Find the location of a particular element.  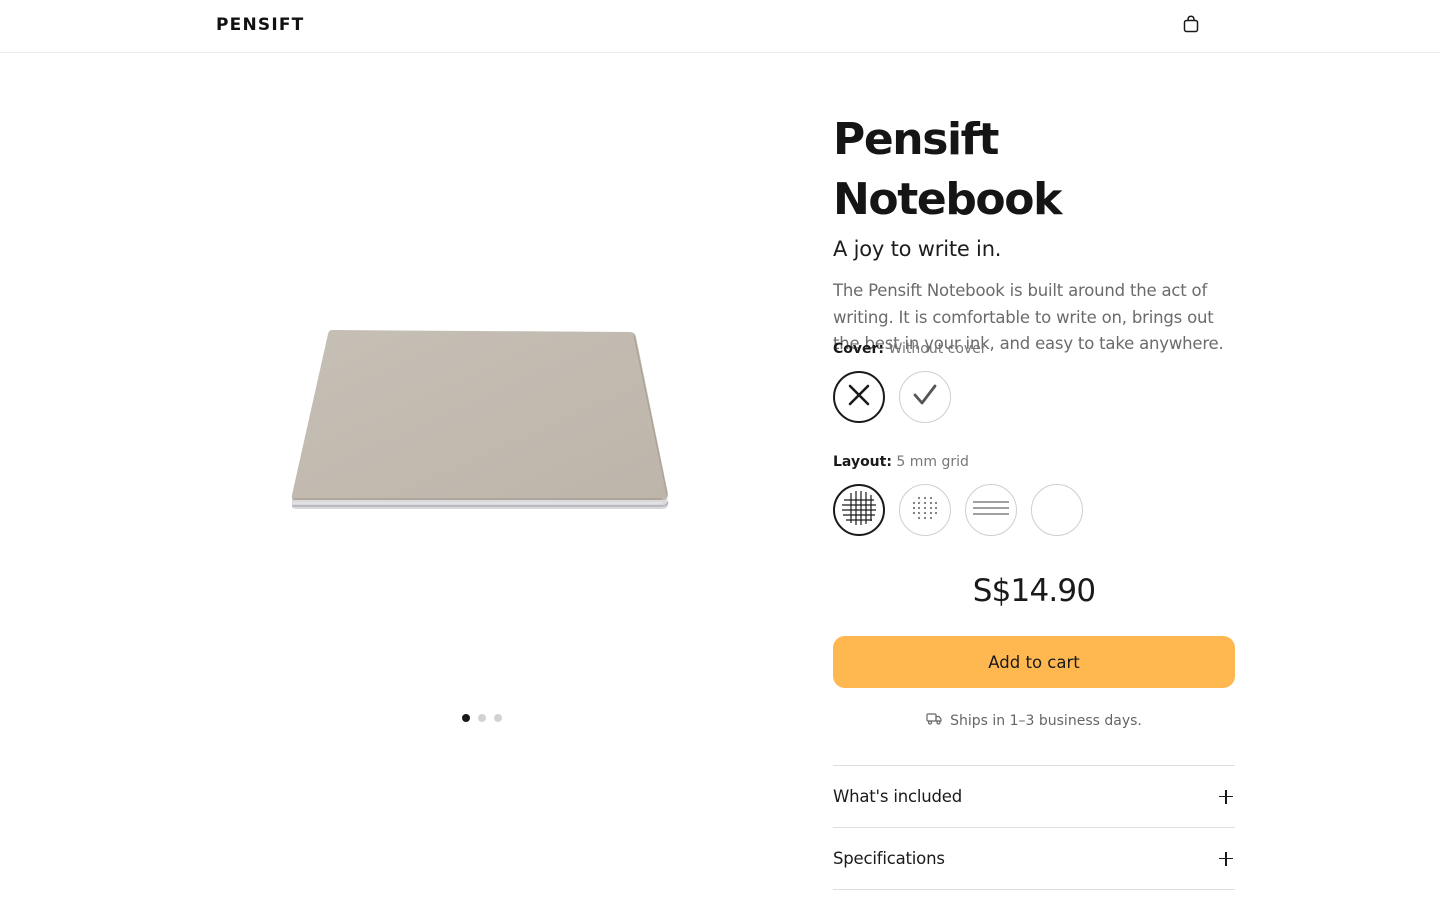

grid-icon is located at coordinates (859, 510).